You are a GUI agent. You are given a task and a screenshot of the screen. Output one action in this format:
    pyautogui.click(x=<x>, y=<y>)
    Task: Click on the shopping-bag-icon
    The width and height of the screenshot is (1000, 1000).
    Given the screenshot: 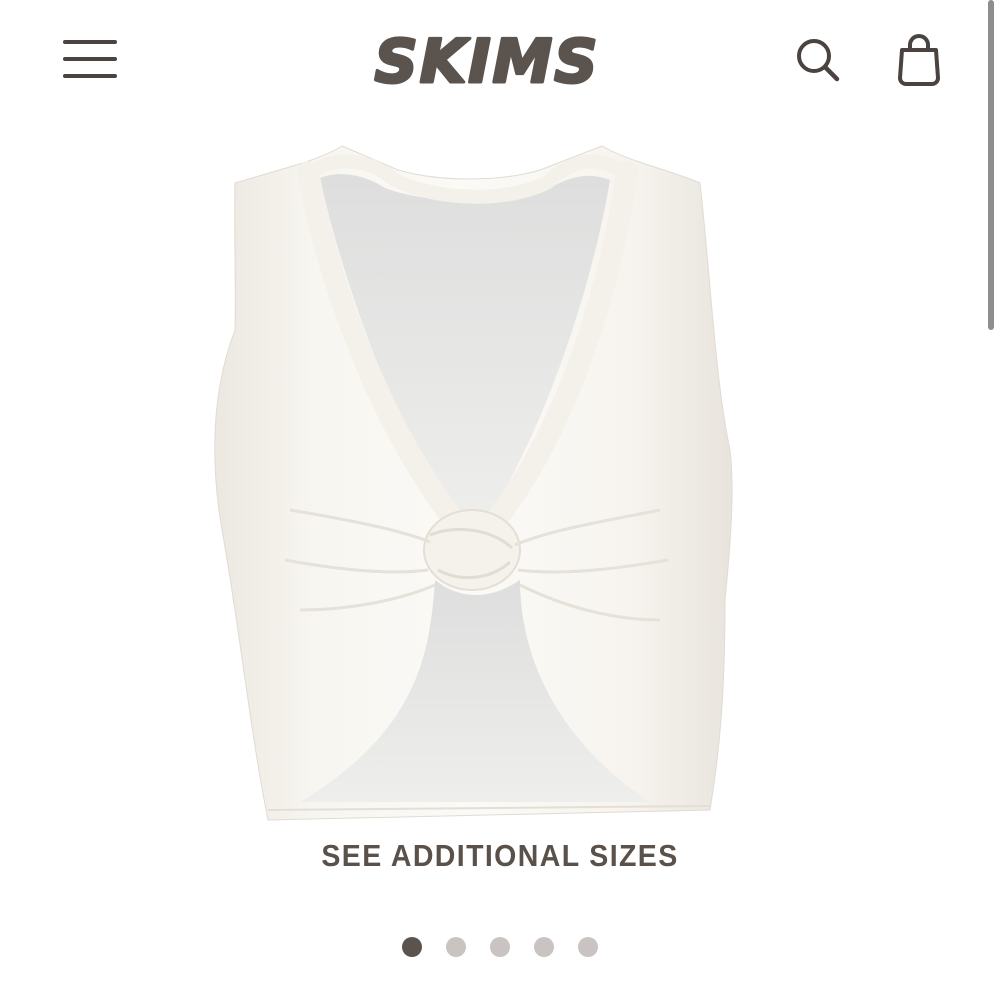 What is the action you would take?
    pyautogui.click(x=919, y=60)
    